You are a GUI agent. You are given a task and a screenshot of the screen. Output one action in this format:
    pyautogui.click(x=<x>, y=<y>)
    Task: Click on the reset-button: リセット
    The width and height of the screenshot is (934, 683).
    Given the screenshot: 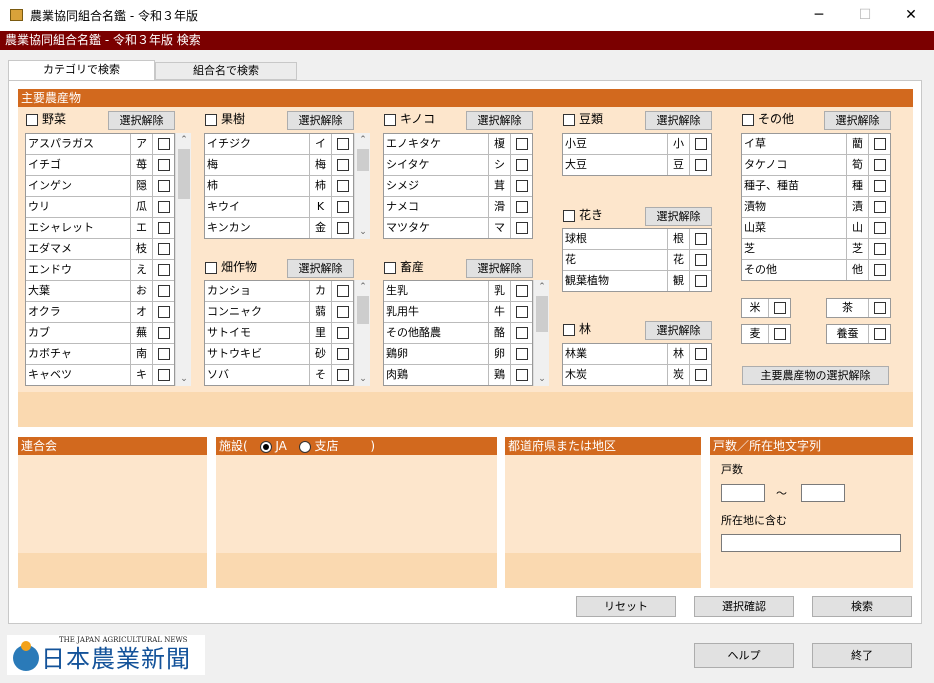 What is the action you would take?
    pyautogui.click(x=626, y=606)
    